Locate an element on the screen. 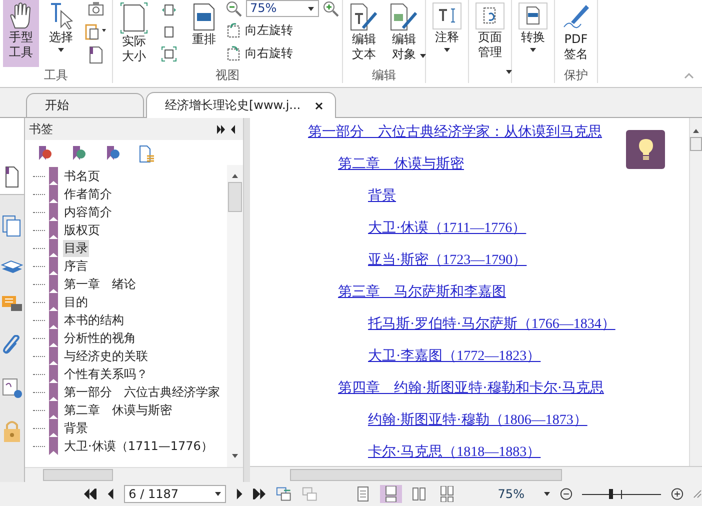 This screenshot has height=506, width=702. signature-document-icon is located at coordinates (12, 388).